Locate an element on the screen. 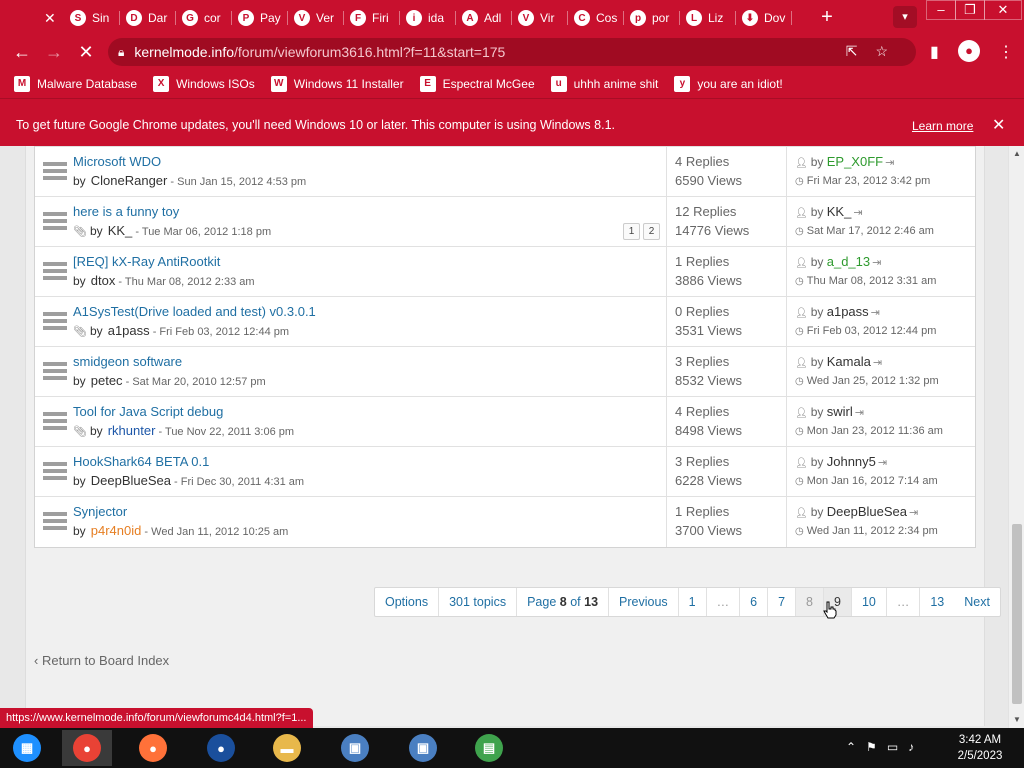 Image resolution: width=1024 pixels, height=768 pixels. topic-title-link: Tool for Java Script debug is located at coordinates (148, 411).